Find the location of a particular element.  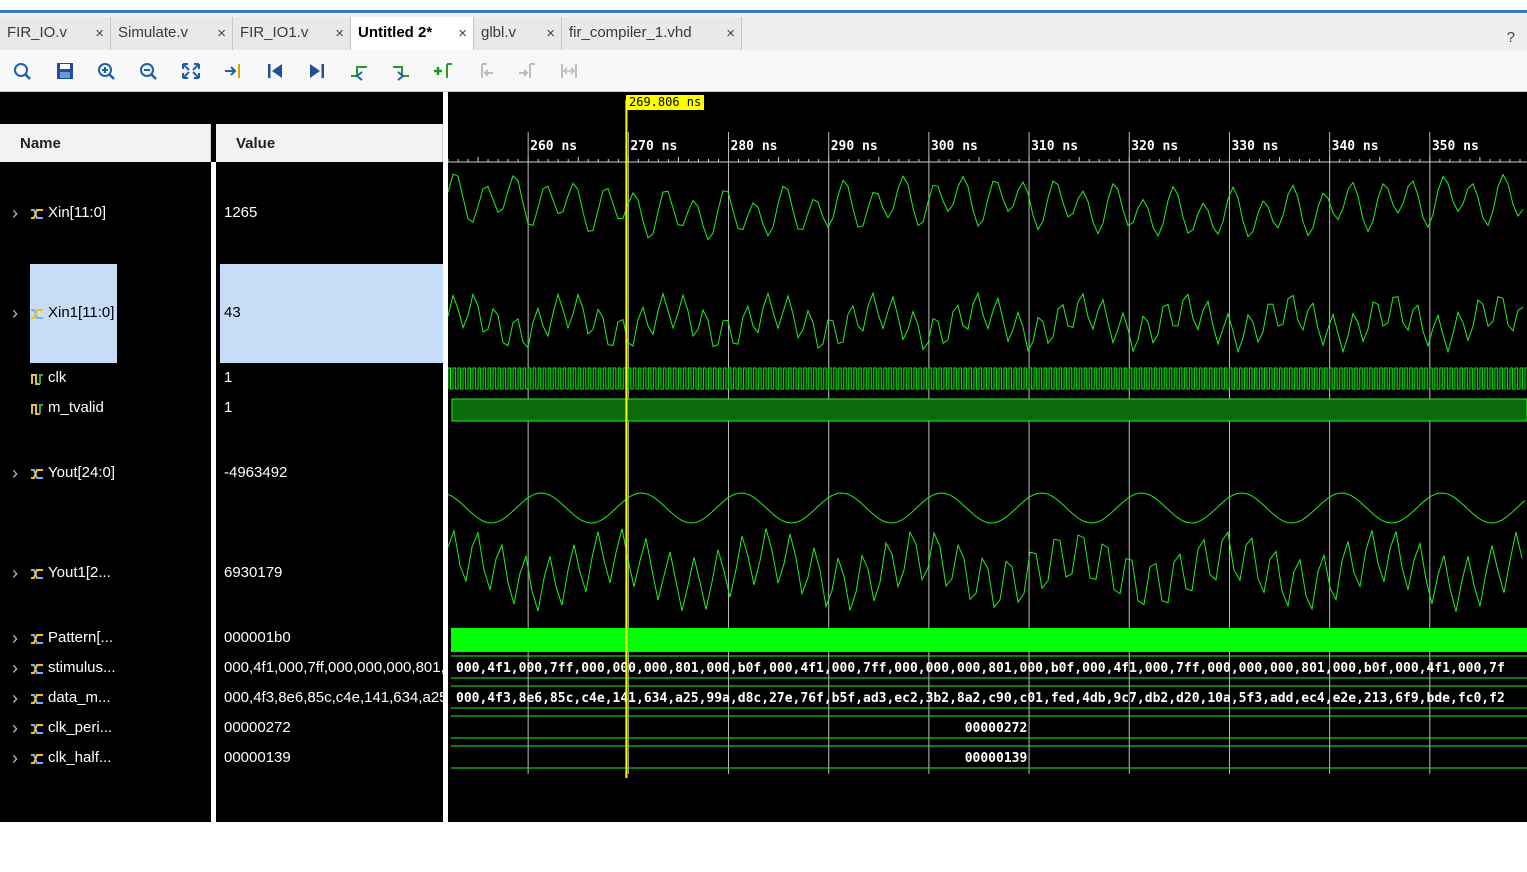

column-header-value: Value is located at coordinates (329, 143).